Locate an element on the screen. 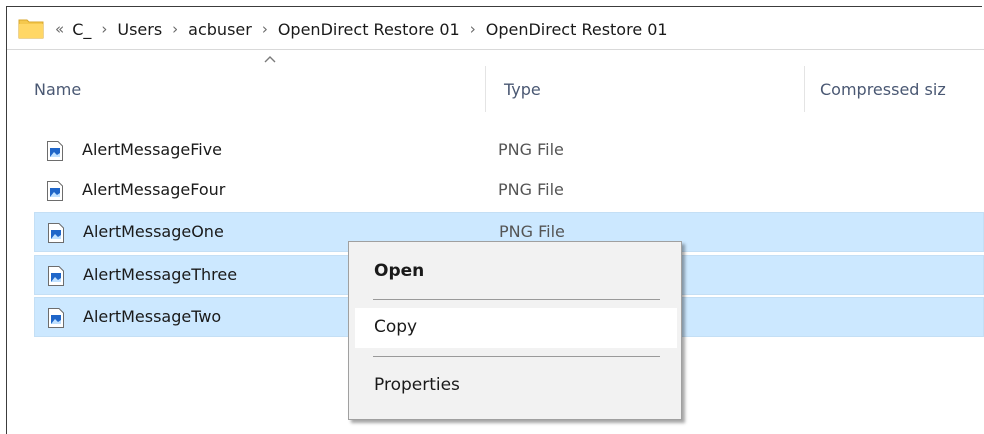 The width and height of the screenshot is (984, 434). breadcrumb-item-c-drive: C_ is located at coordinates (81, 29).